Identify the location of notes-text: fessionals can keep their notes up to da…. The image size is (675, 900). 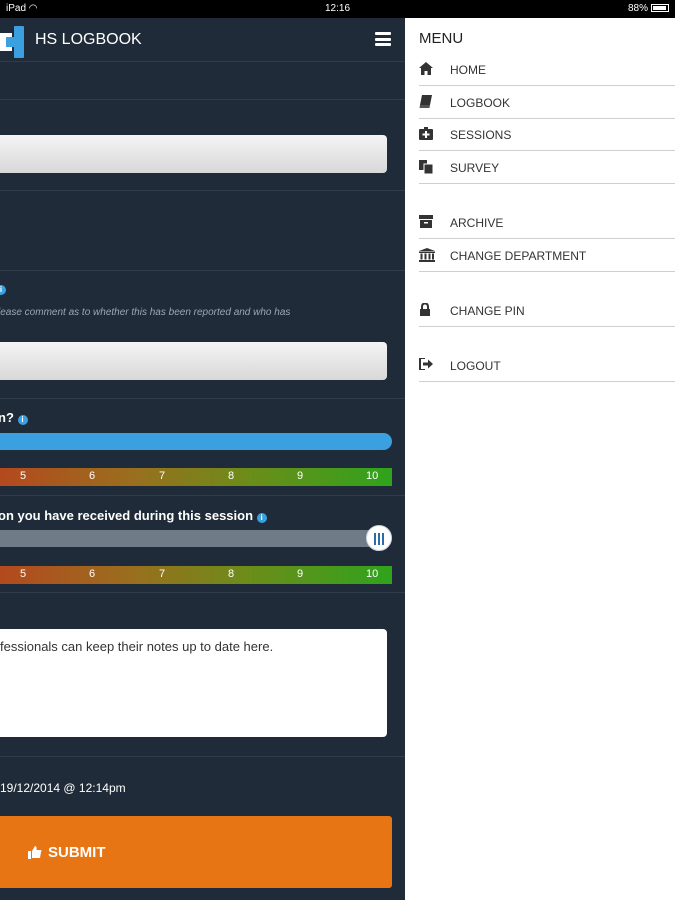
(137, 646).